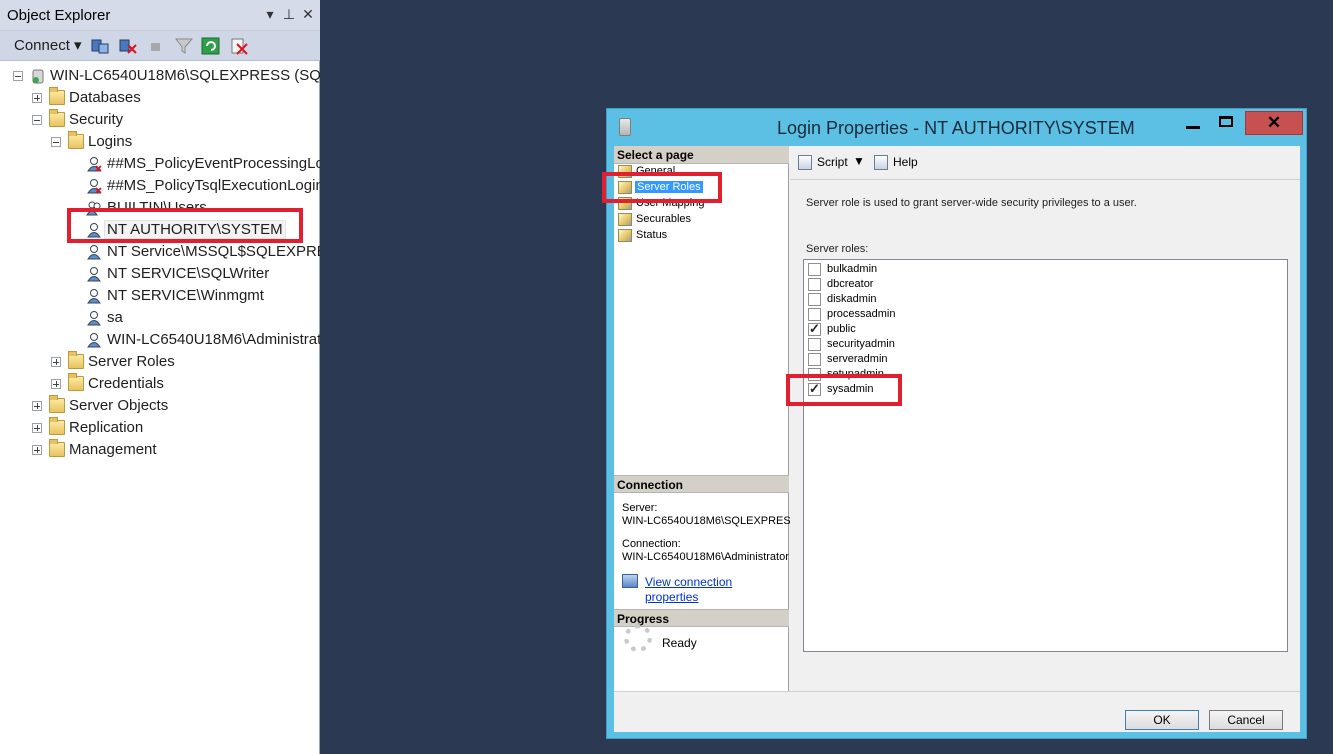  I want to click on tree-node-databases: Databases, so click(176, 98).